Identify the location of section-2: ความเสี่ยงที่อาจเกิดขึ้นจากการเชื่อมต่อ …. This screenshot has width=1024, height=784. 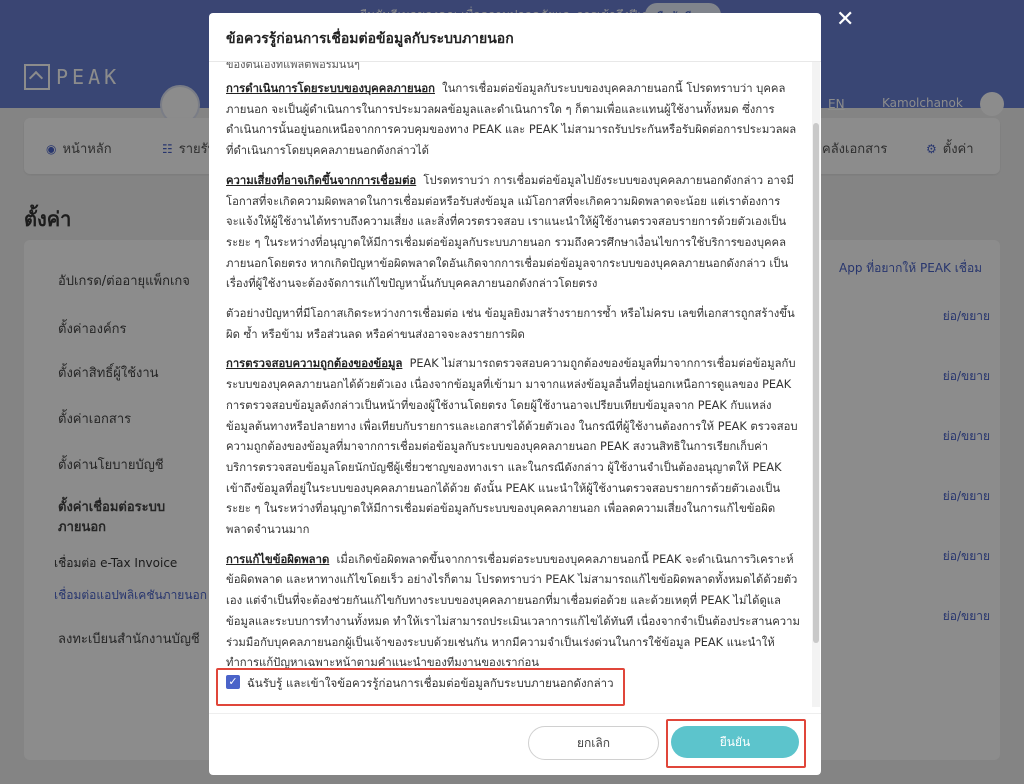
(510, 232).